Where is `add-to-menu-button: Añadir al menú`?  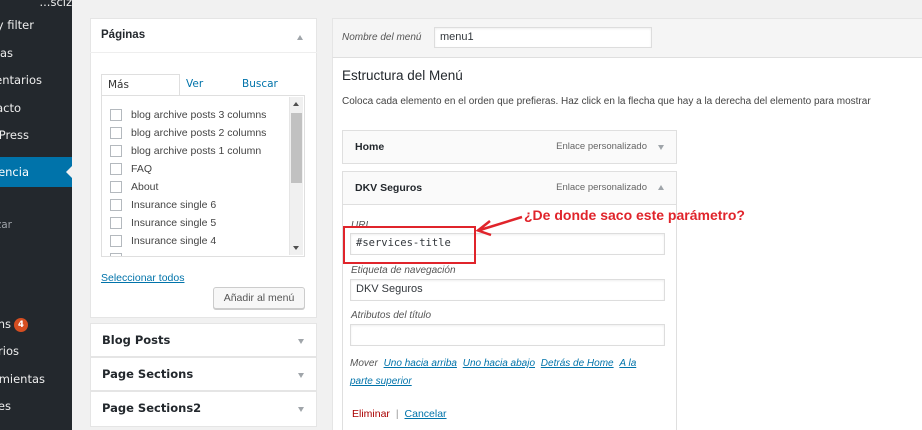 add-to-menu-button: Añadir al menú is located at coordinates (259, 298).